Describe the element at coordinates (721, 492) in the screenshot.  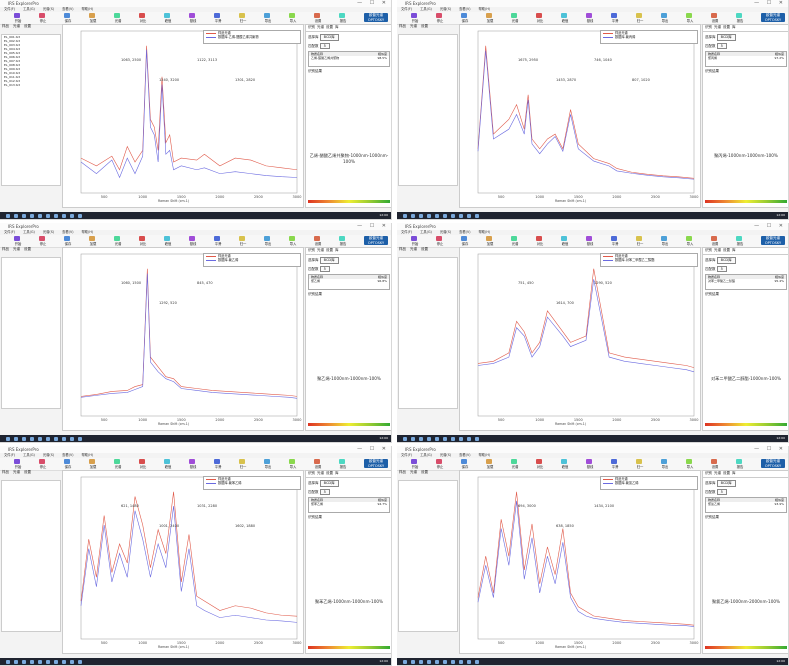
I see `match-count-input: 5` at that location.